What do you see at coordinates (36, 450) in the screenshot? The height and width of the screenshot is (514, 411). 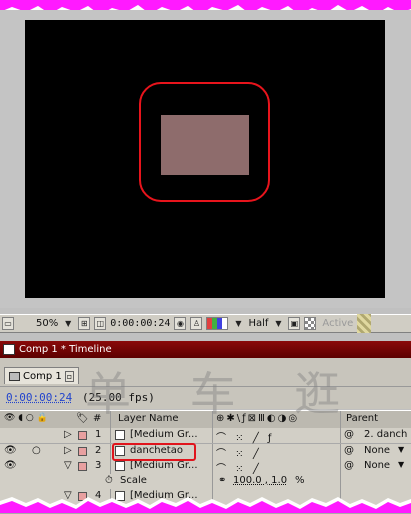 I see `solo-icon: ○` at bounding box center [36, 450].